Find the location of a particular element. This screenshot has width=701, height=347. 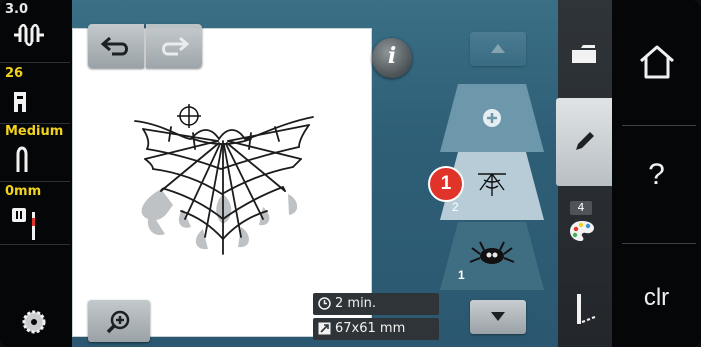

size-icon is located at coordinates (324, 328).